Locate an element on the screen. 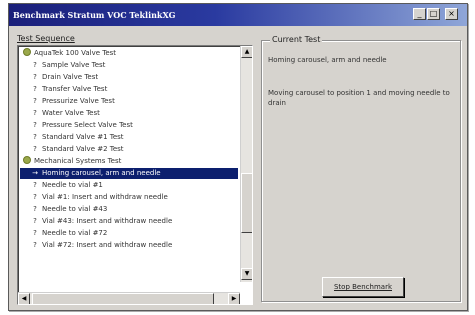 This screenshot has height=315, width=475. window-title: Benchmark Stratum VOC TeklinkXG is located at coordinates (94, 15).